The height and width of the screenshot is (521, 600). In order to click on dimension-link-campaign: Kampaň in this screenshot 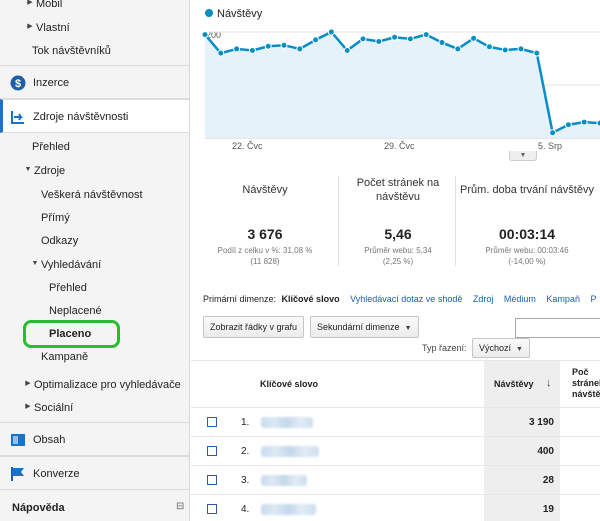, I will do `click(563, 299)`.